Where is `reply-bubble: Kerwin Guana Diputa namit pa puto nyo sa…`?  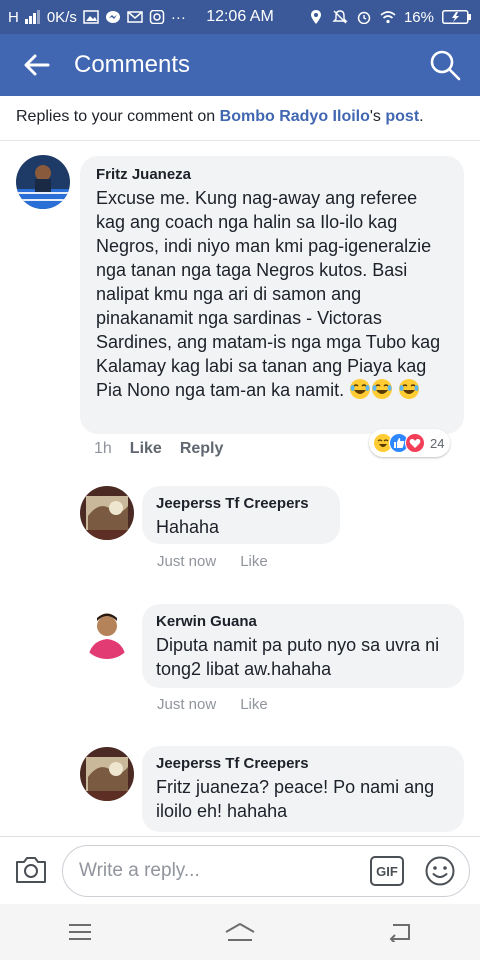 reply-bubble: Kerwin Guana Diputa namit pa puto nyo sa… is located at coordinates (303, 646).